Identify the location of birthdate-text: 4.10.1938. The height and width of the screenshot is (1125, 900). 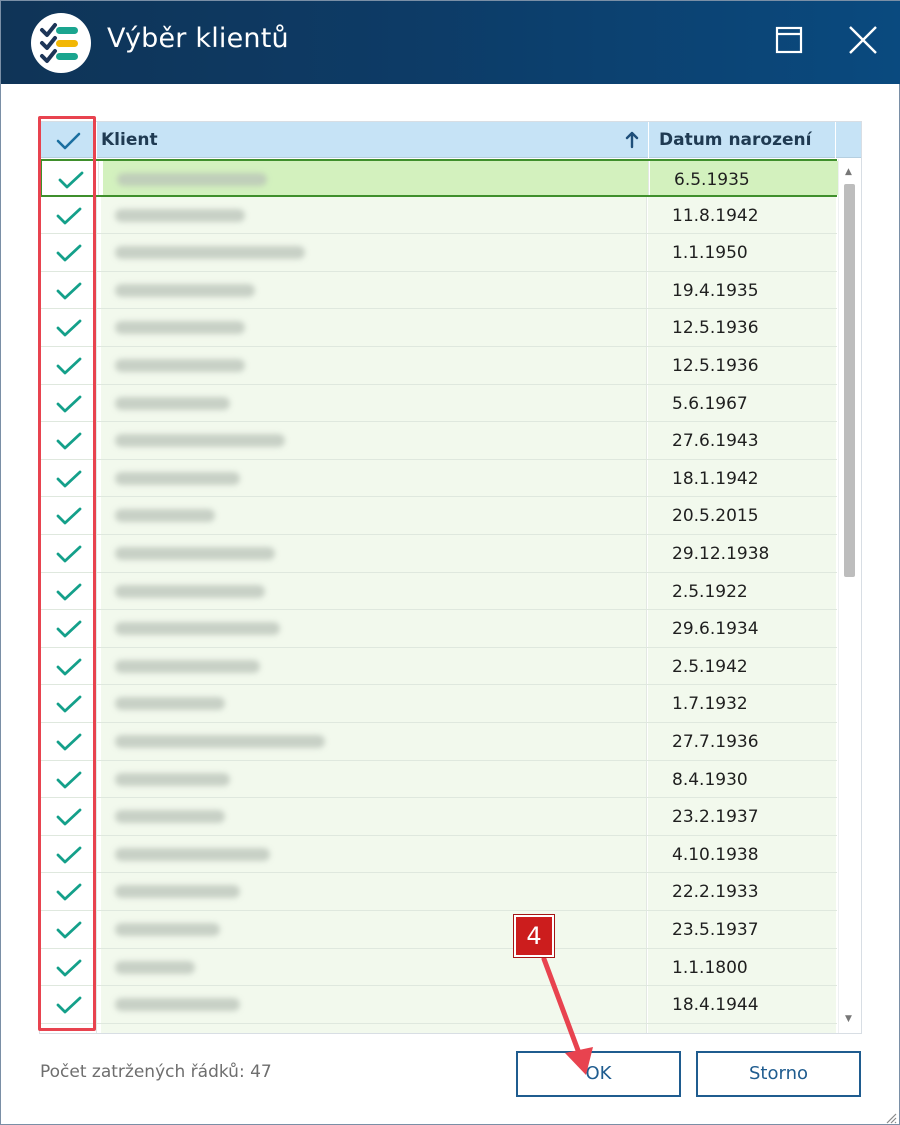
(715, 854).